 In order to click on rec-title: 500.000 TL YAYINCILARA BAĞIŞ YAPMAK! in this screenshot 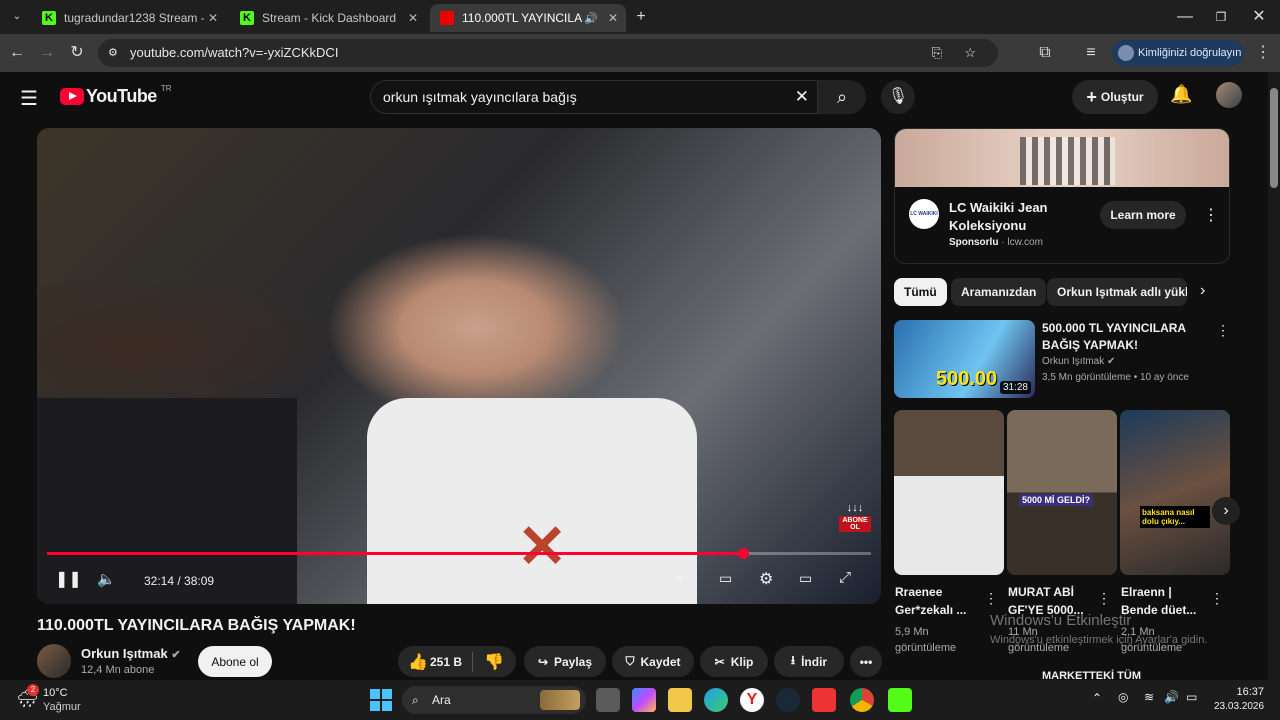, I will do `click(1122, 337)`.